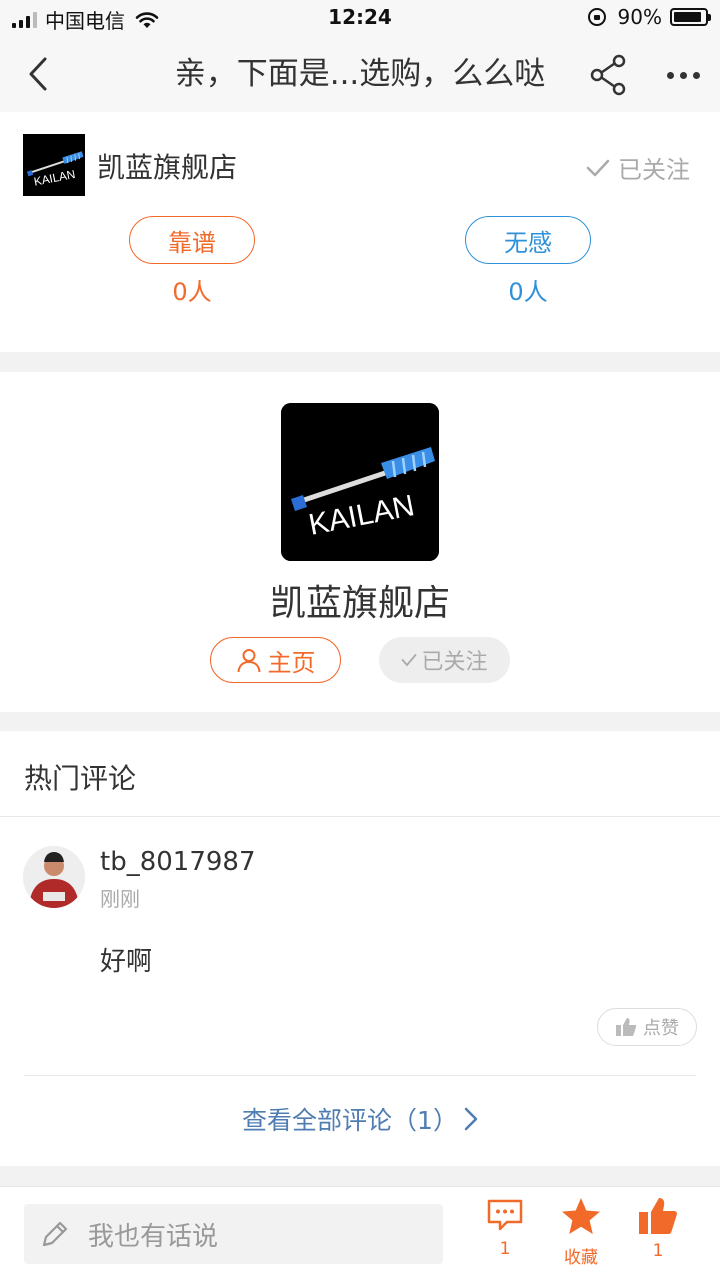 The image size is (720, 1280). I want to click on share-button, so click(609, 75).